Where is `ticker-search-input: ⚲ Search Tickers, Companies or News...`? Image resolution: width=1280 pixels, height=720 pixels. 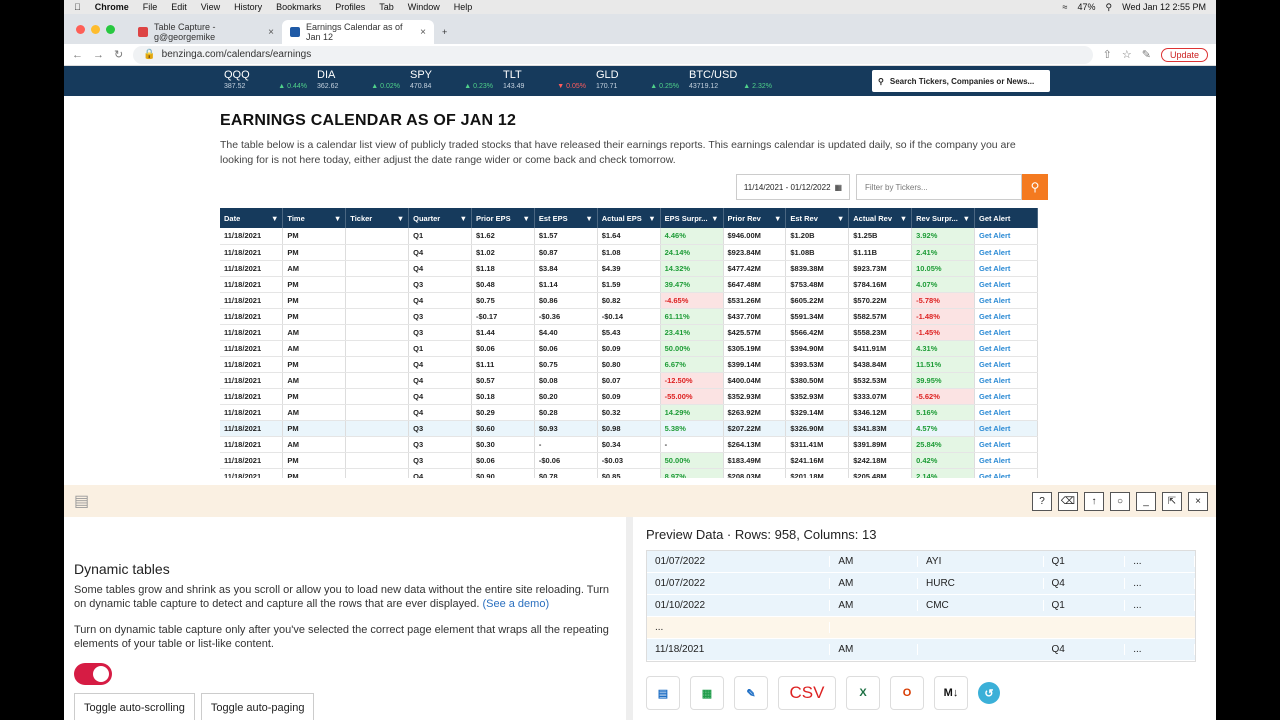 ticker-search-input: ⚲ Search Tickers, Companies or News... is located at coordinates (961, 81).